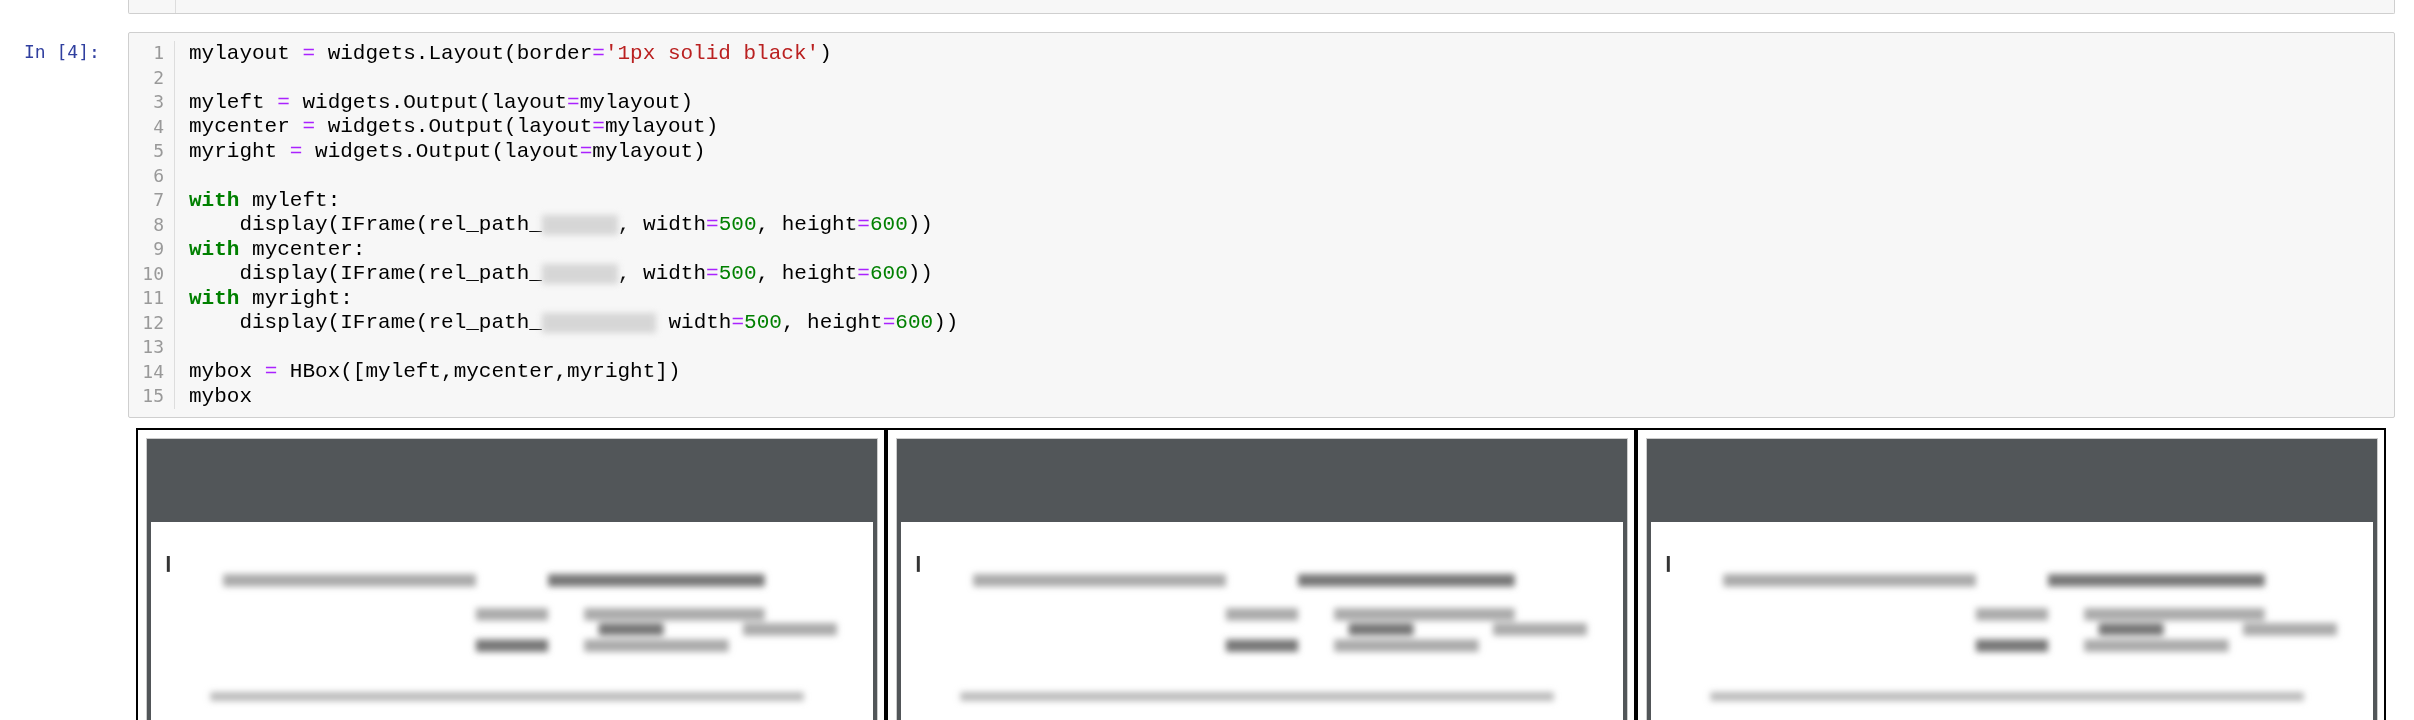  What do you see at coordinates (153, 347) in the screenshot?
I see `line-number: 13` at bounding box center [153, 347].